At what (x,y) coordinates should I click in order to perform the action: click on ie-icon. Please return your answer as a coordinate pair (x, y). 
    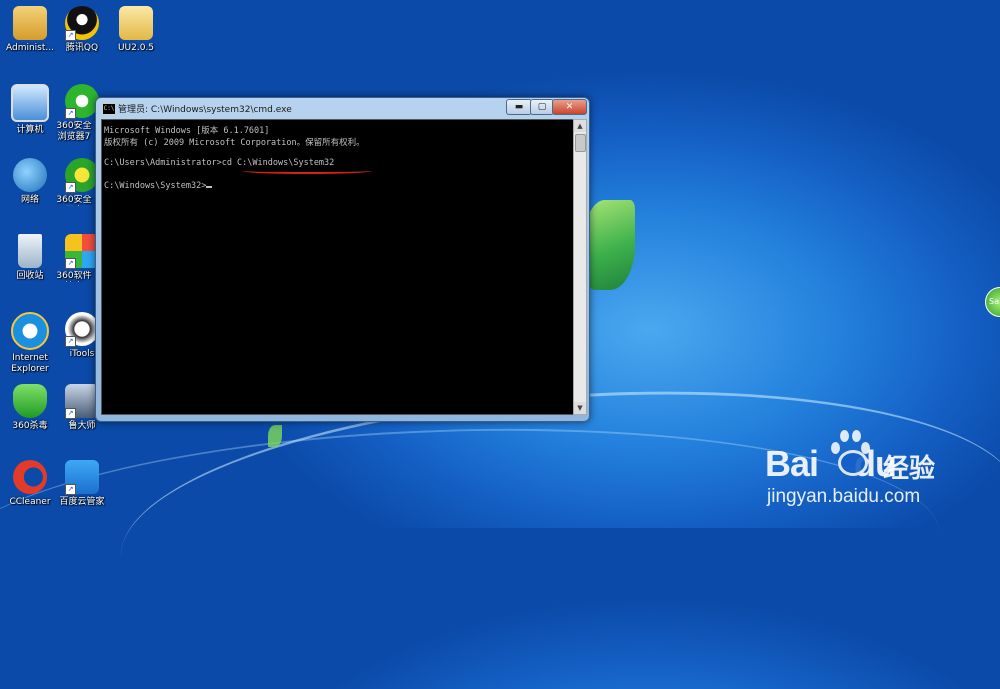
    Looking at the image, I should click on (30, 331).